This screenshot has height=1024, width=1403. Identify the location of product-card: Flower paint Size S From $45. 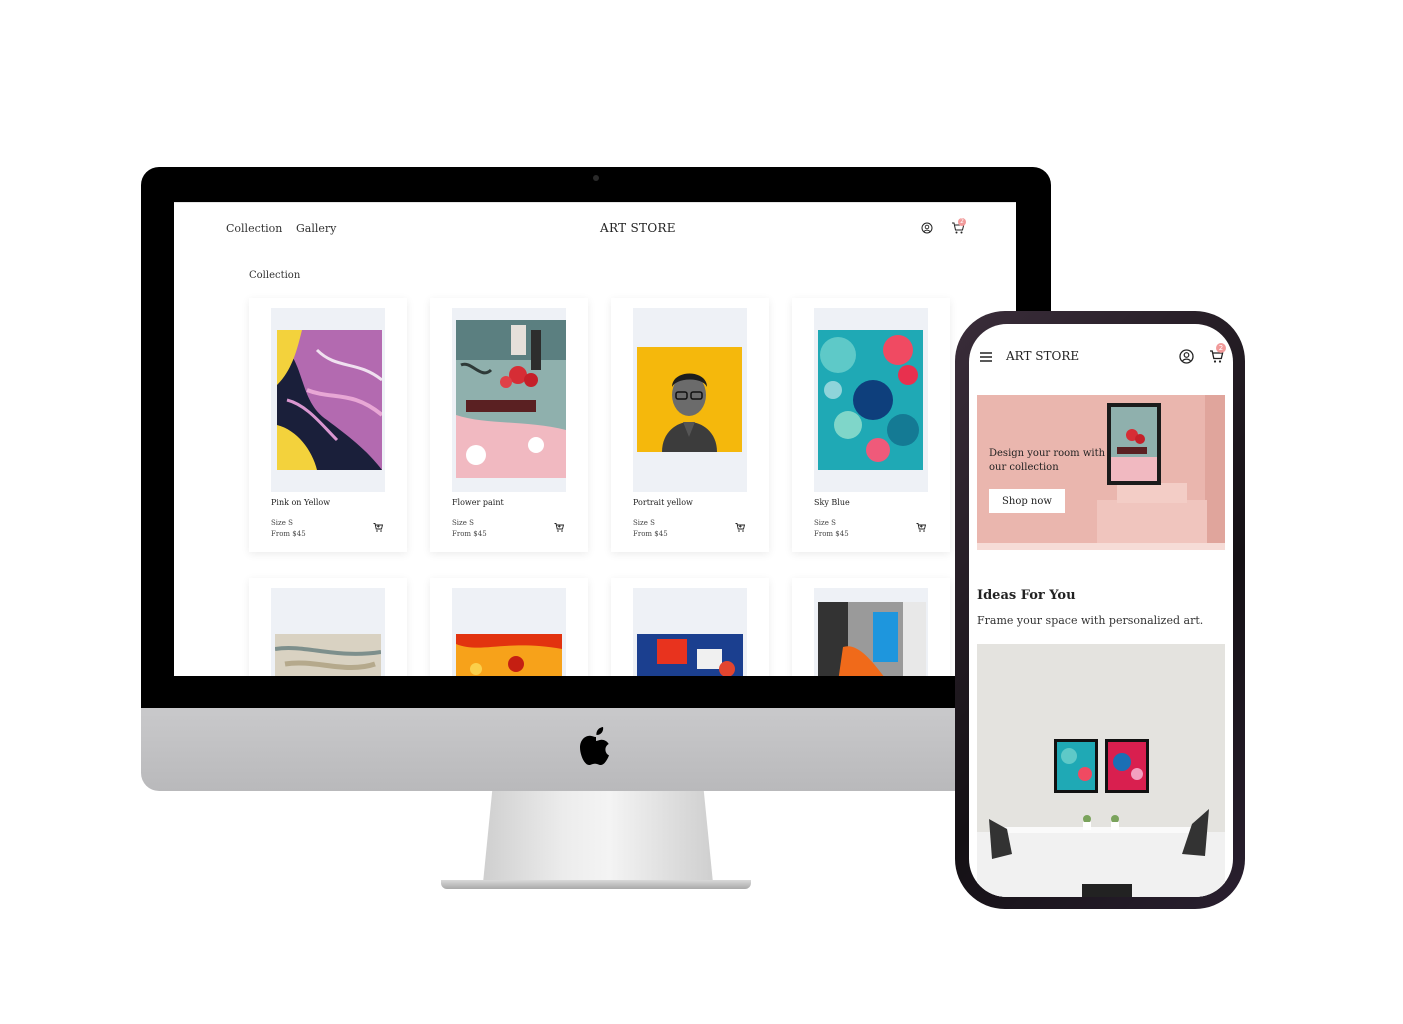
(509, 425).